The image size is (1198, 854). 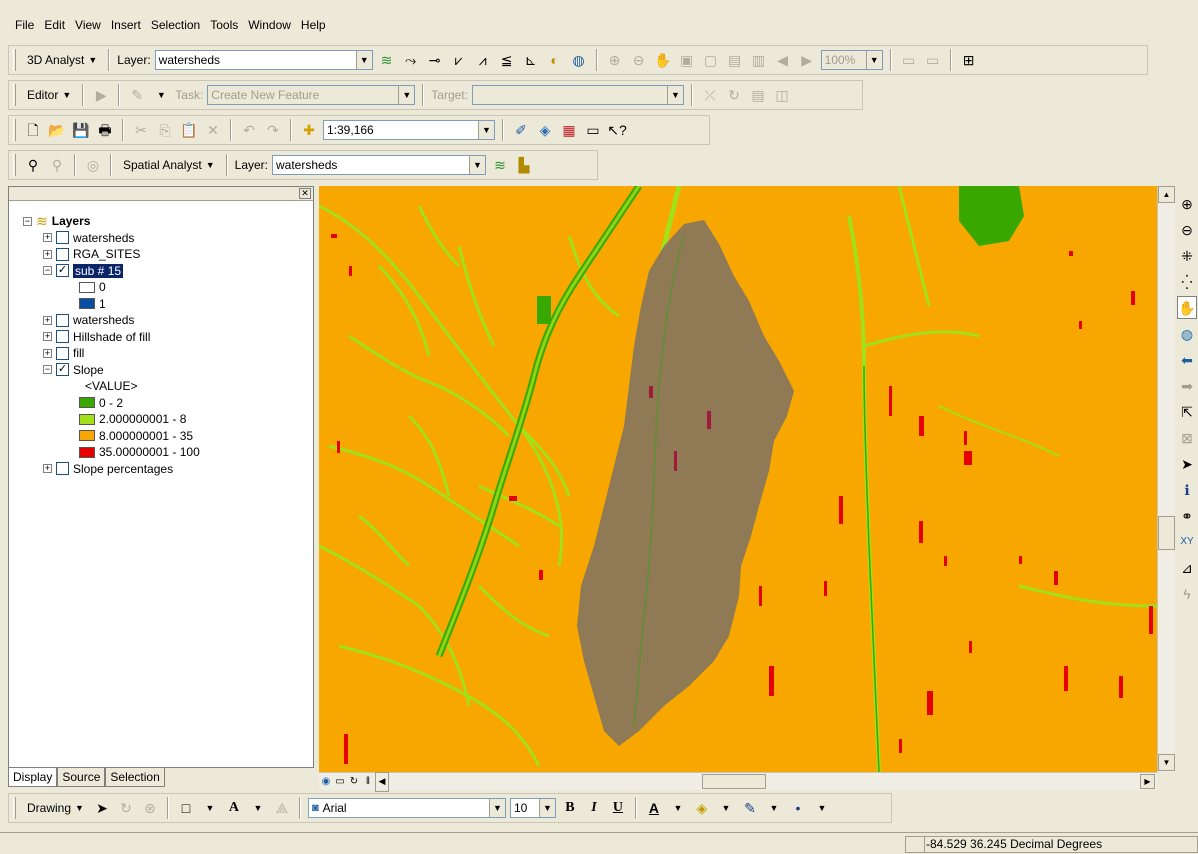 What do you see at coordinates (1187, 567) in the screenshot?
I see `measure-icon: ⊿` at bounding box center [1187, 567].